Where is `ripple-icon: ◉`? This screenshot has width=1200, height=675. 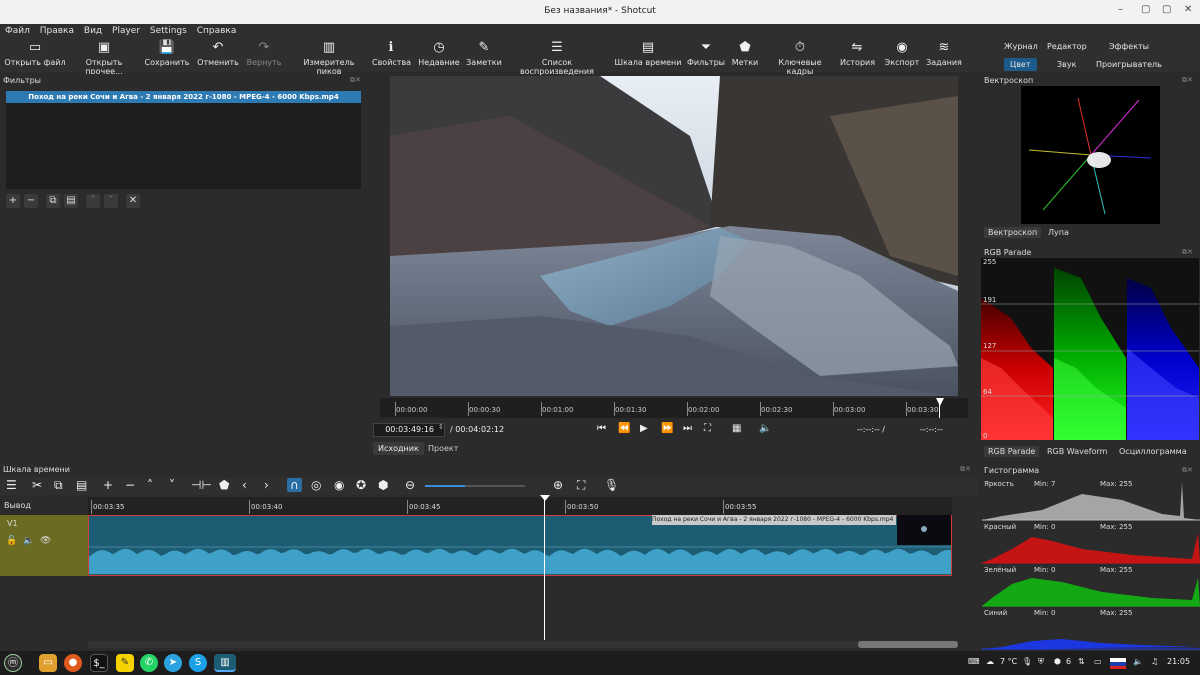 ripple-icon: ◉ is located at coordinates (339, 485).